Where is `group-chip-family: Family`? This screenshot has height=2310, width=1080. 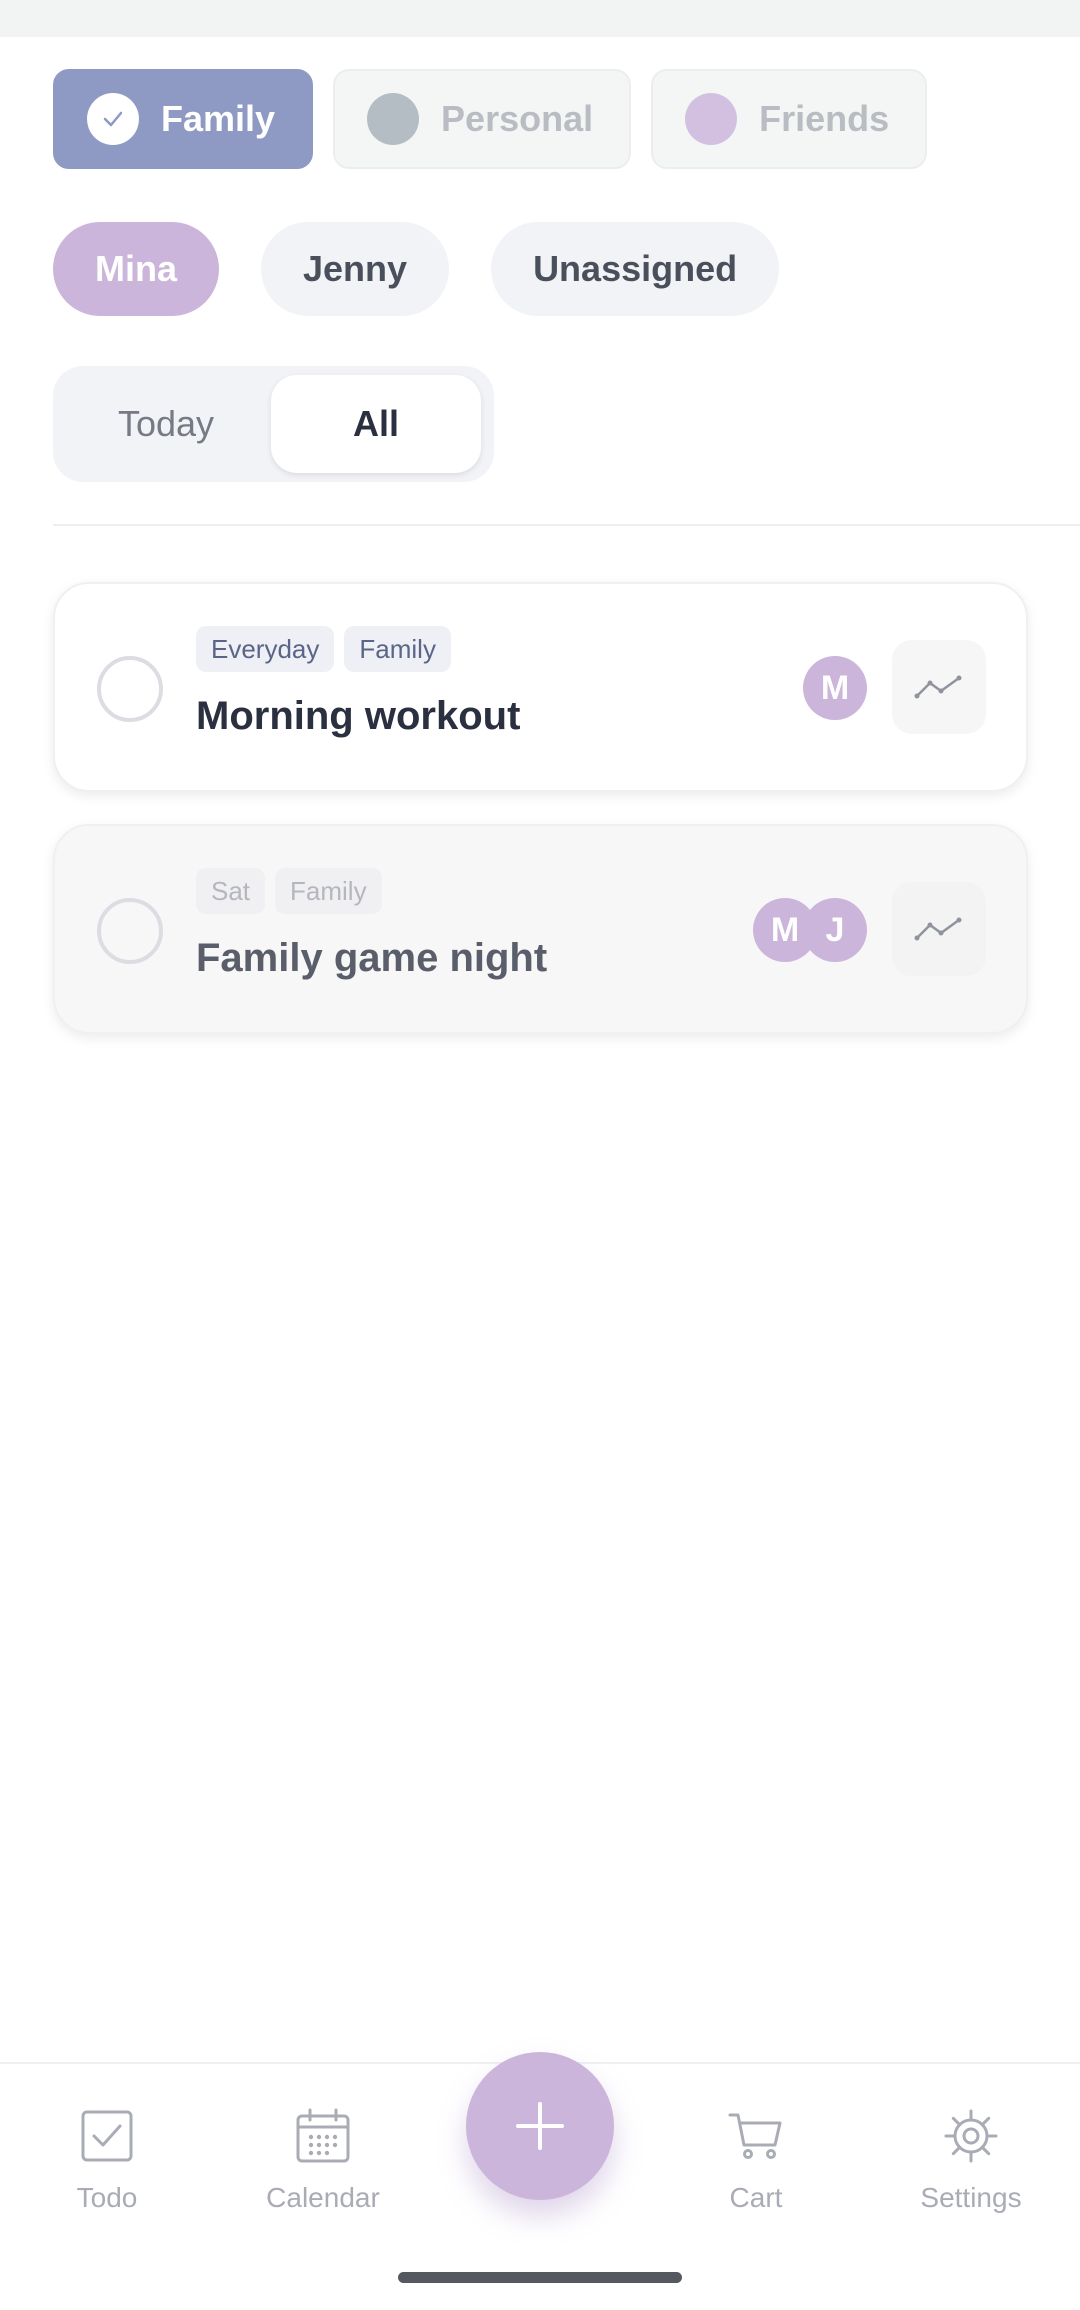
group-chip-family: Family is located at coordinates (183, 119).